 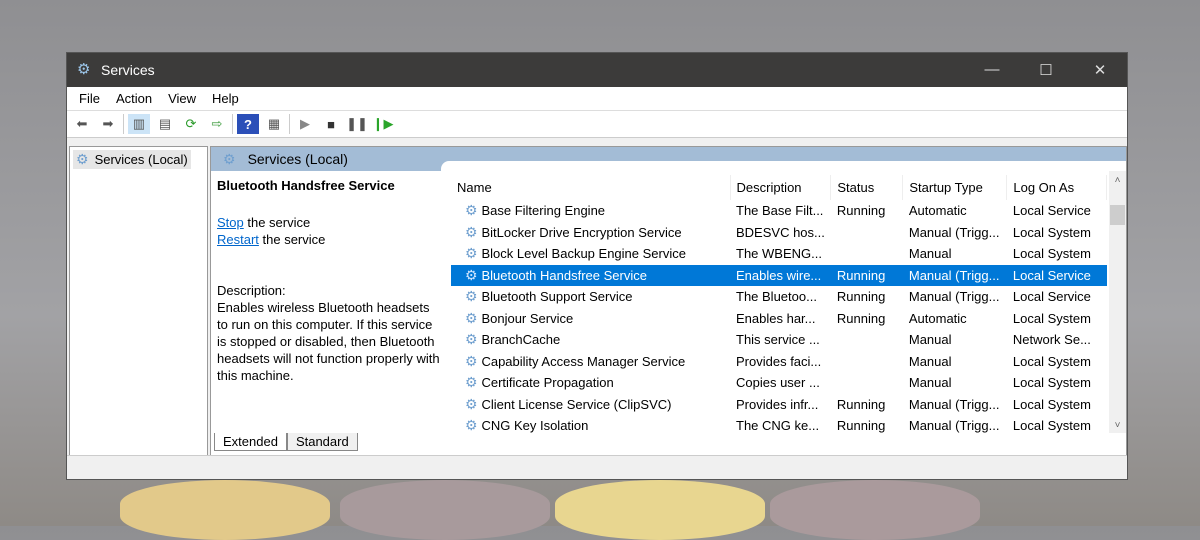 I want to click on service-name-text: Bluetooth Handsfree Service, so click(x=564, y=275).